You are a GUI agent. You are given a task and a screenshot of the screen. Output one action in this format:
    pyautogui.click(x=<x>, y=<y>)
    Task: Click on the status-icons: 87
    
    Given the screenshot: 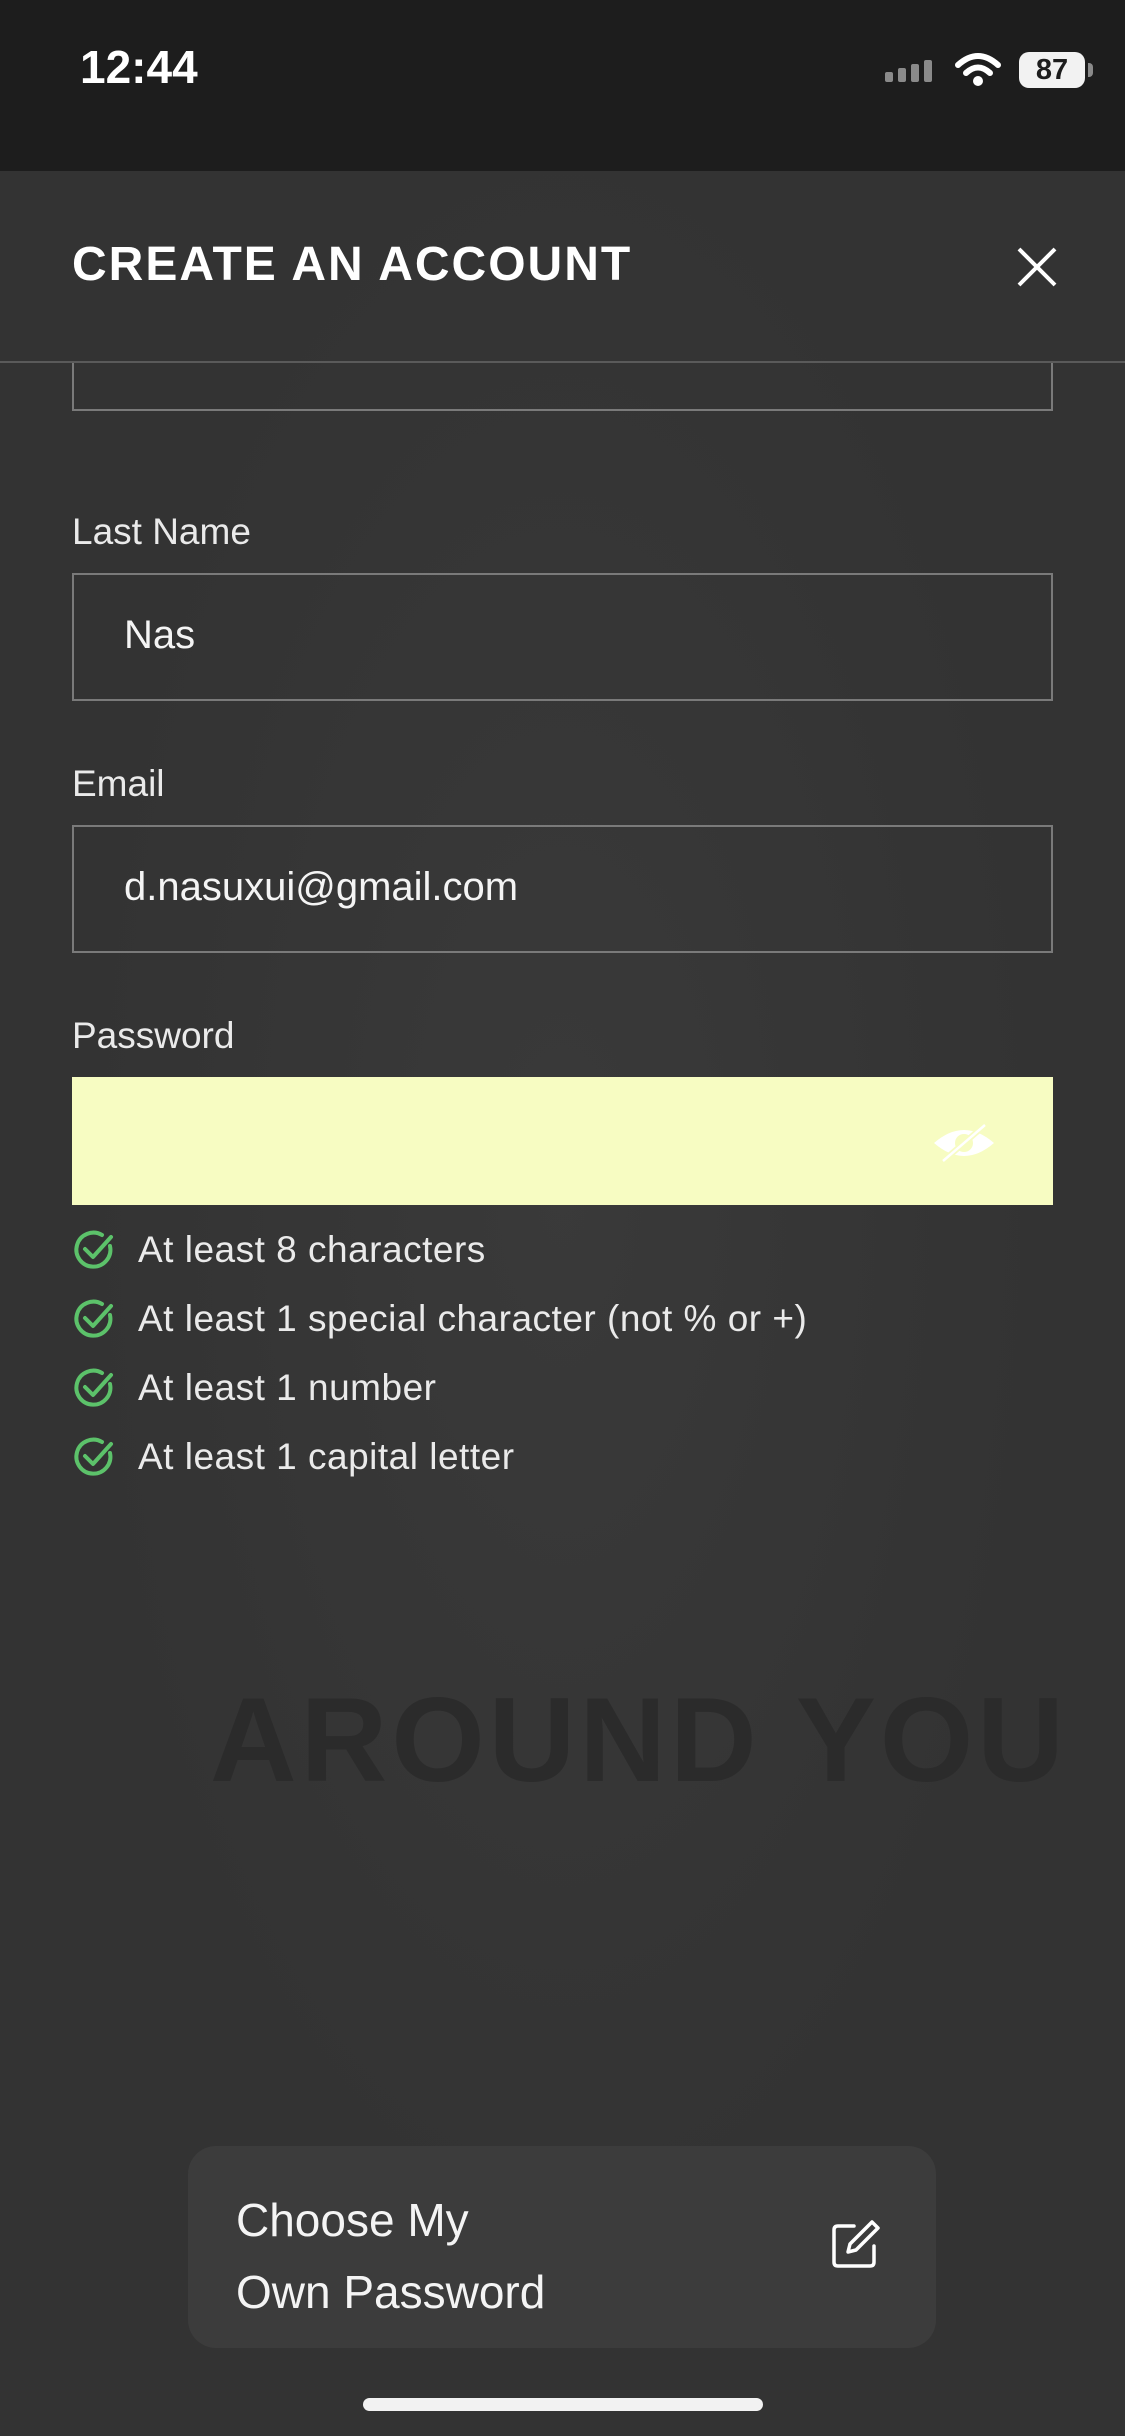 What is the action you would take?
    pyautogui.click(x=989, y=70)
    